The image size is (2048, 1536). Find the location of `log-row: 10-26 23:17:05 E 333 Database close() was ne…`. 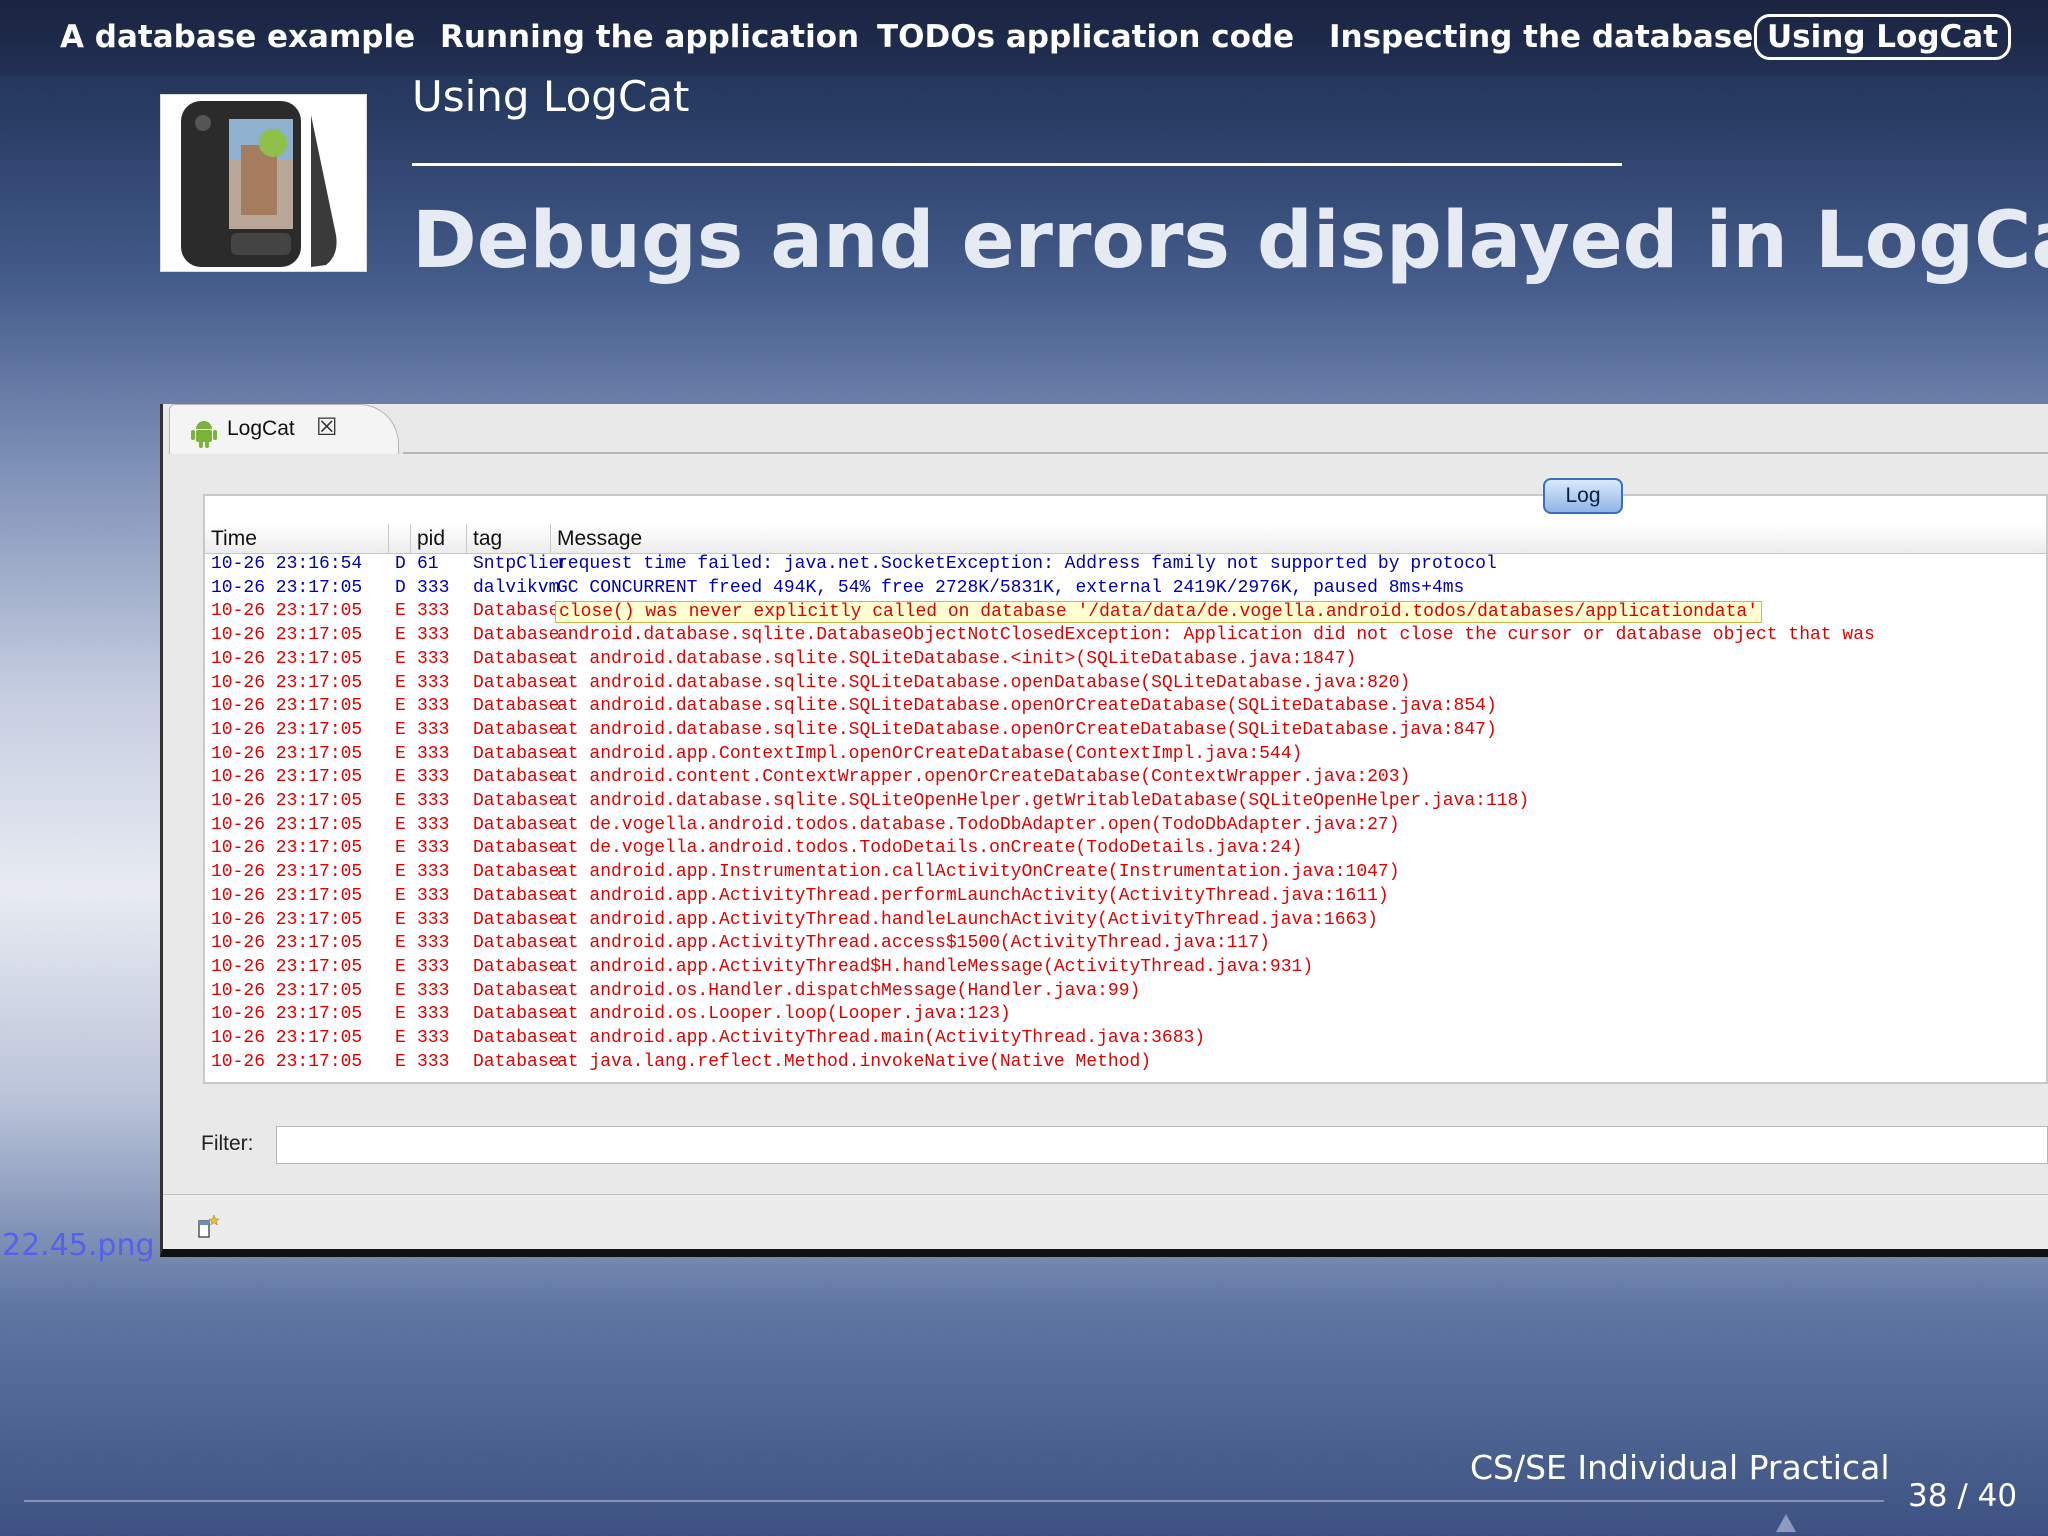

log-row: 10-26 23:17:05 E 333 Database close() was ne… is located at coordinates (1125, 613).